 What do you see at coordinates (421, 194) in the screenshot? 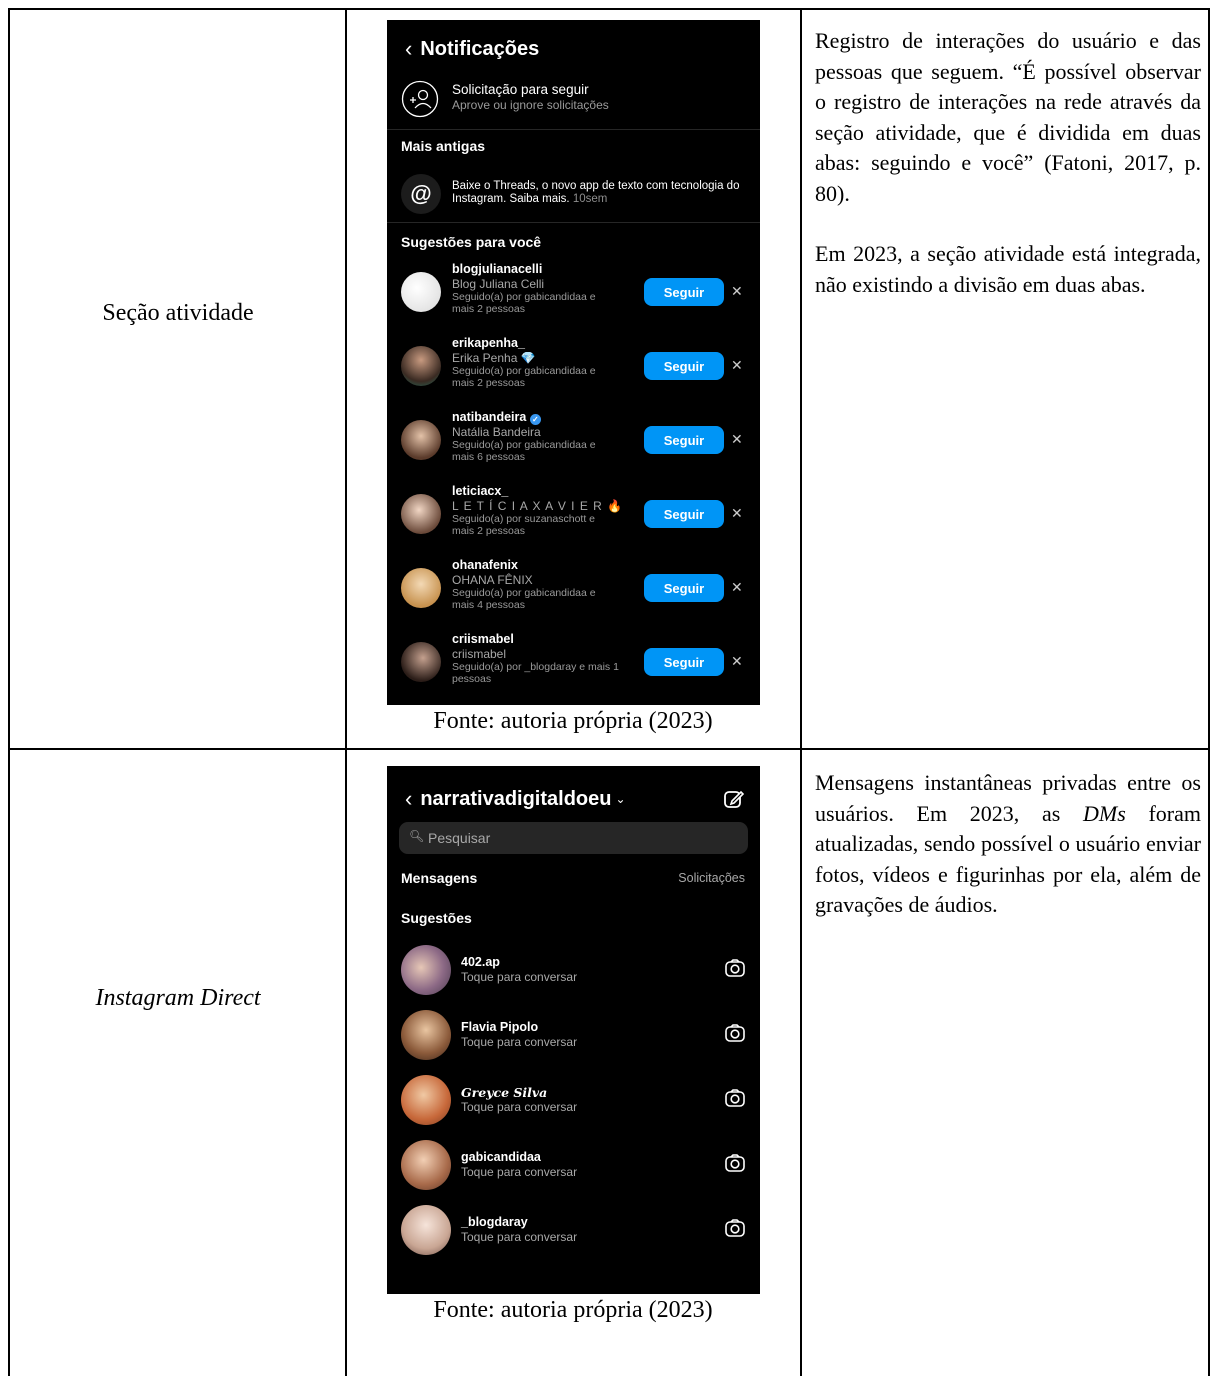
I see `threads-logo-icon: @` at bounding box center [421, 194].